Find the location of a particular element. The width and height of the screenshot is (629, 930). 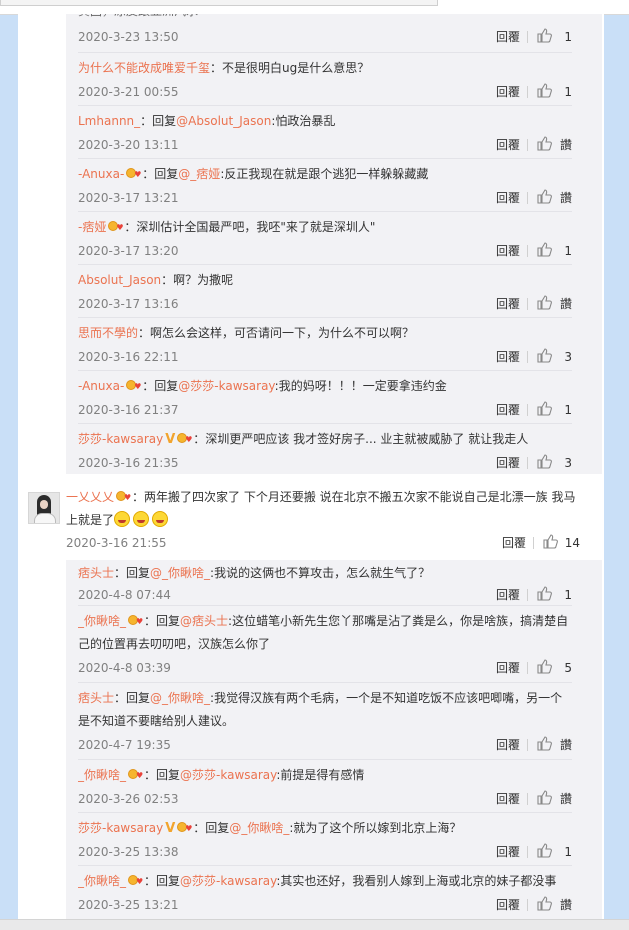

horizontal-scrollbar is located at coordinates (314, 924).